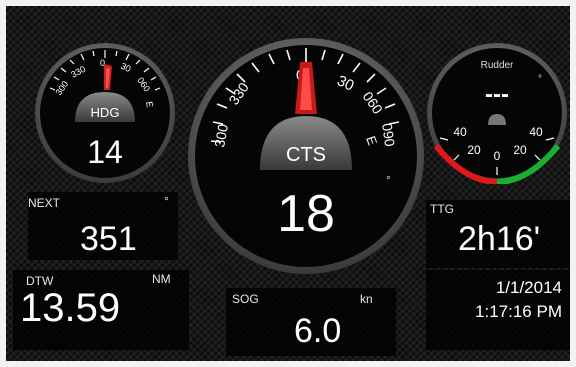 This screenshot has width=576, height=367. Describe the element at coordinates (520, 150) in the screenshot. I see `rudder-tick-20-stbd: 20` at that location.